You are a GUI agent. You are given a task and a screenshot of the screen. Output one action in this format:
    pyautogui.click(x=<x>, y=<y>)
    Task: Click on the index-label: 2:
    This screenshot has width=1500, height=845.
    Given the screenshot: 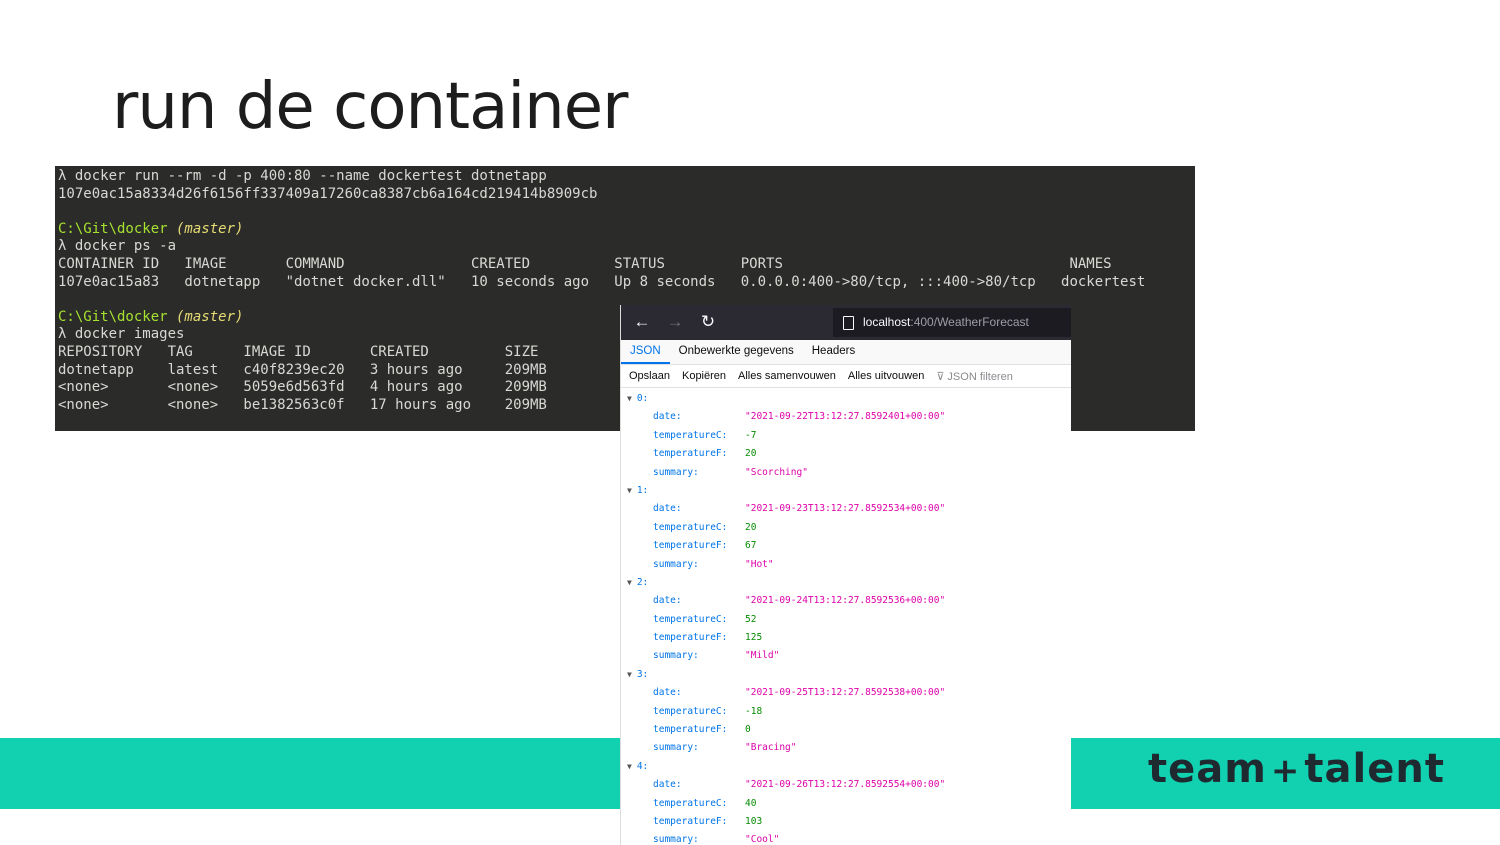 What is the action you would take?
    pyautogui.click(x=642, y=582)
    